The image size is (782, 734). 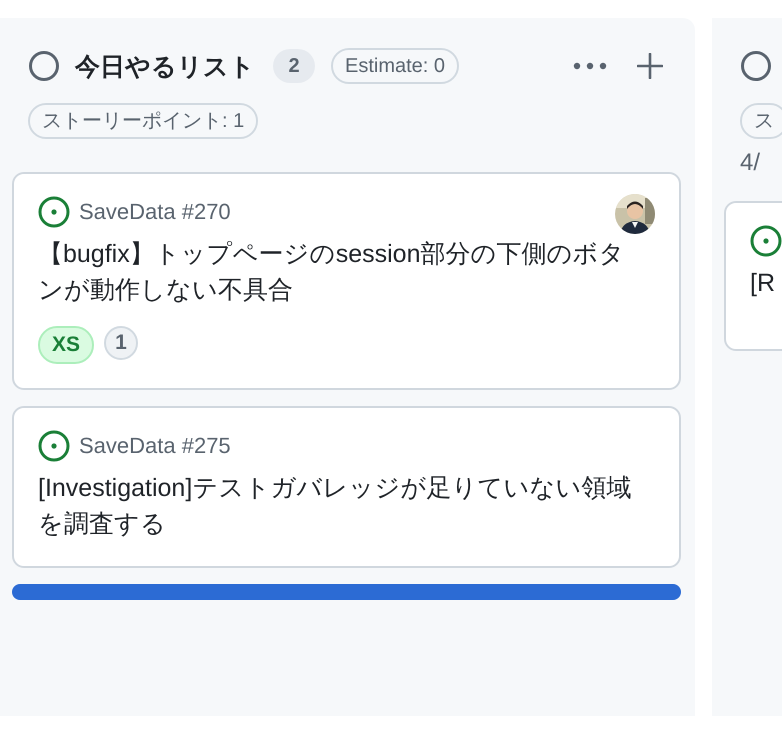 What do you see at coordinates (335, 272) in the screenshot?
I see `issue-title: 【bugfix】トップページのsession部分の下側のボタンが動作しない不具合` at bounding box center [335, 272].